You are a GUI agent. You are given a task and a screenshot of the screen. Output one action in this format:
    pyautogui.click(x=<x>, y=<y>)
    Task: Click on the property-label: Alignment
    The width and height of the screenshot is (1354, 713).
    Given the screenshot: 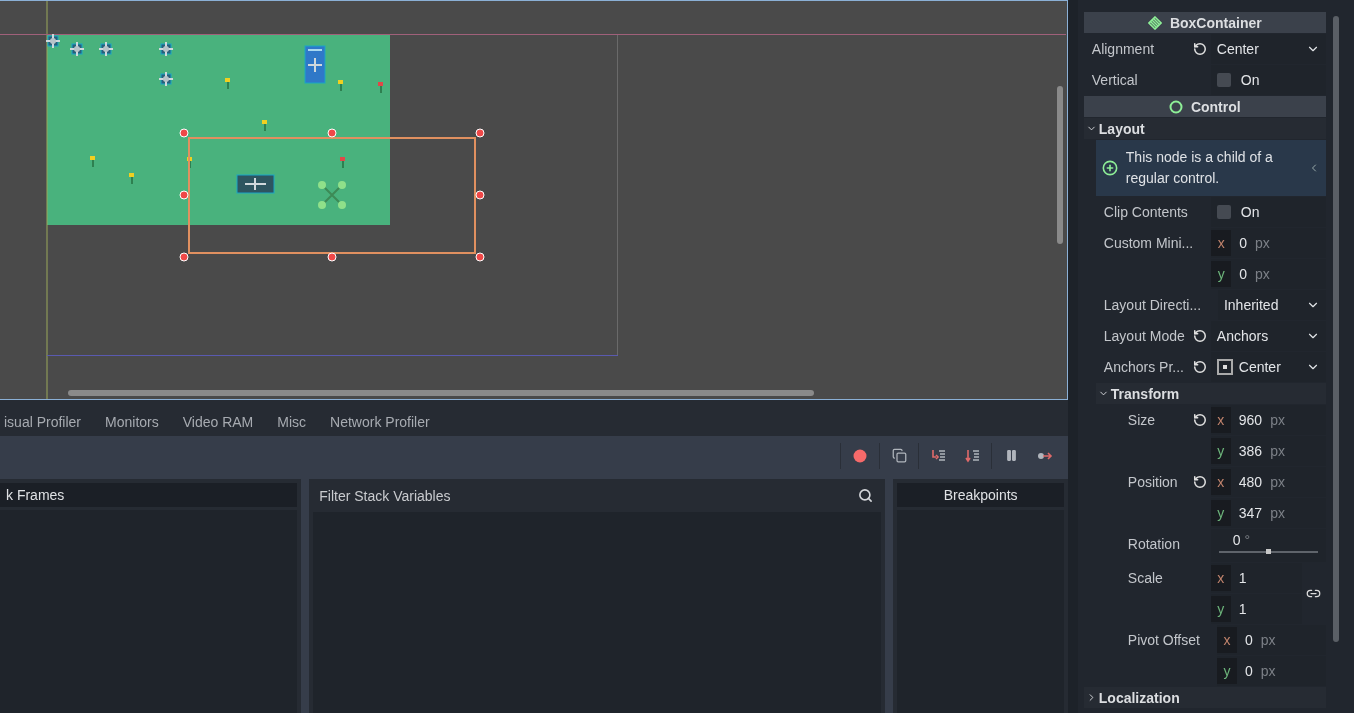 What is the action you would take?
    pyautogui.click(x=1123, y=48)
    